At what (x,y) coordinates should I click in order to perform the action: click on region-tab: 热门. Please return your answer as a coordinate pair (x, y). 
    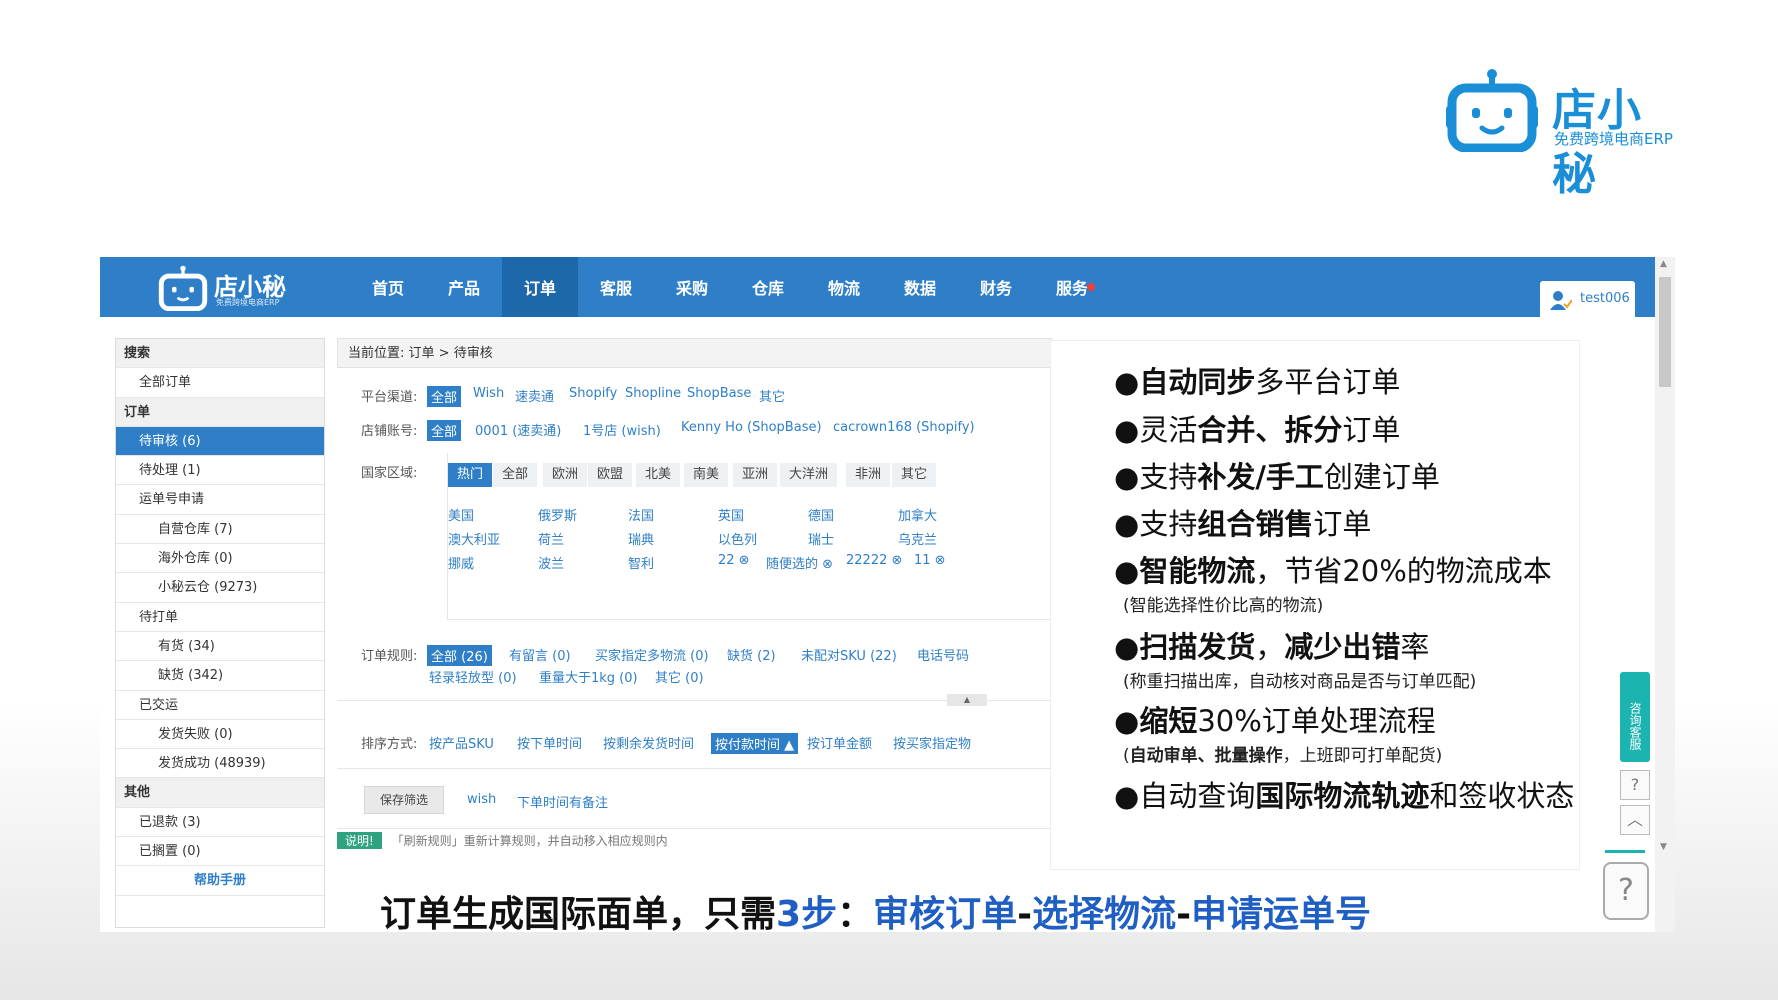
    Looking at the image, I should click on (470, 475).